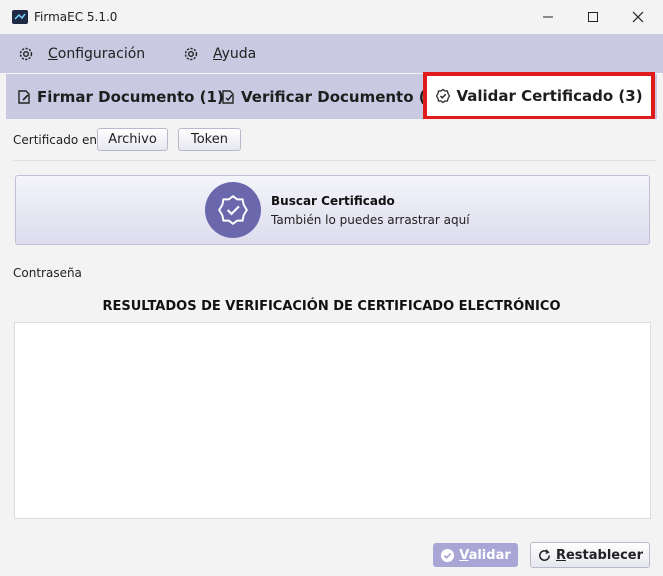 Image resolution: width=663 pixels, height=576 pixels. Describe the element at coordinates (132, 139) in the screenshot. I see `archivo-button: Archivo` at that location.